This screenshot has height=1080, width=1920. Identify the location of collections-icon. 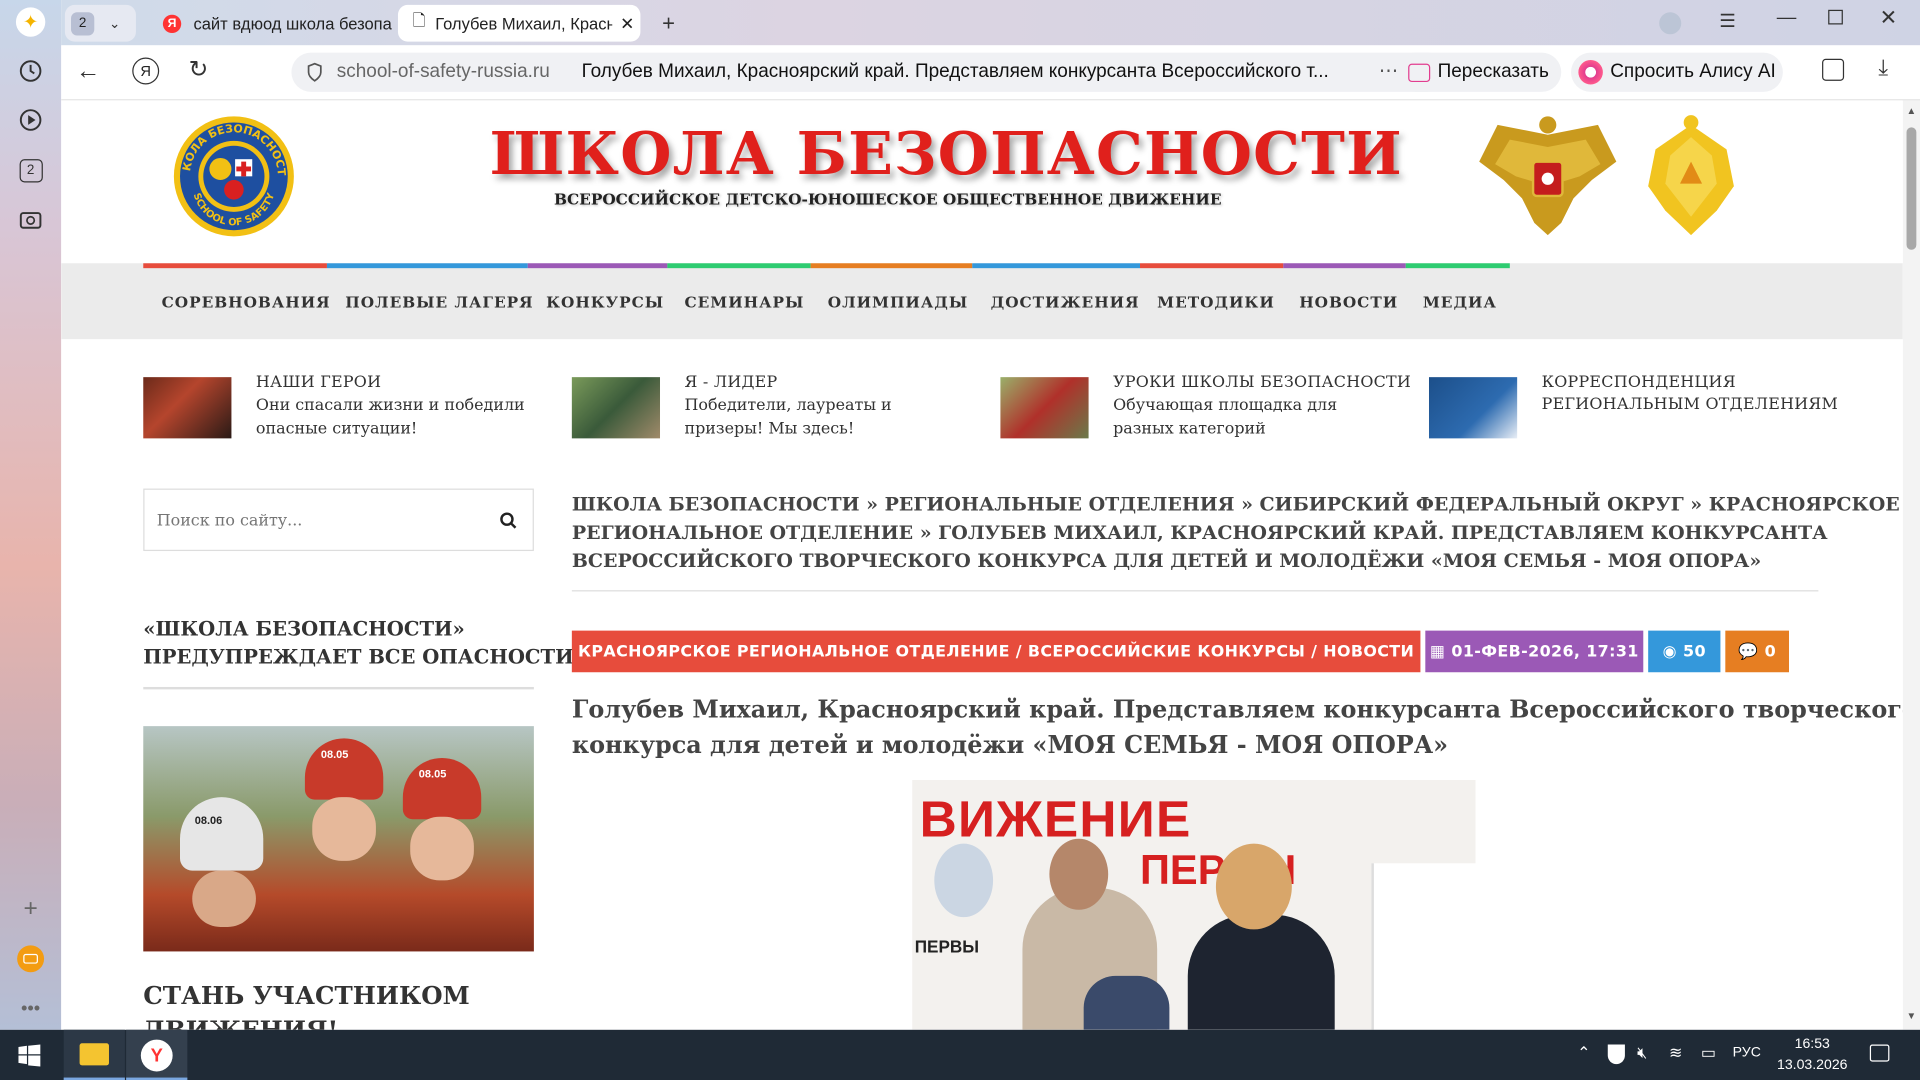
(1833, 69).